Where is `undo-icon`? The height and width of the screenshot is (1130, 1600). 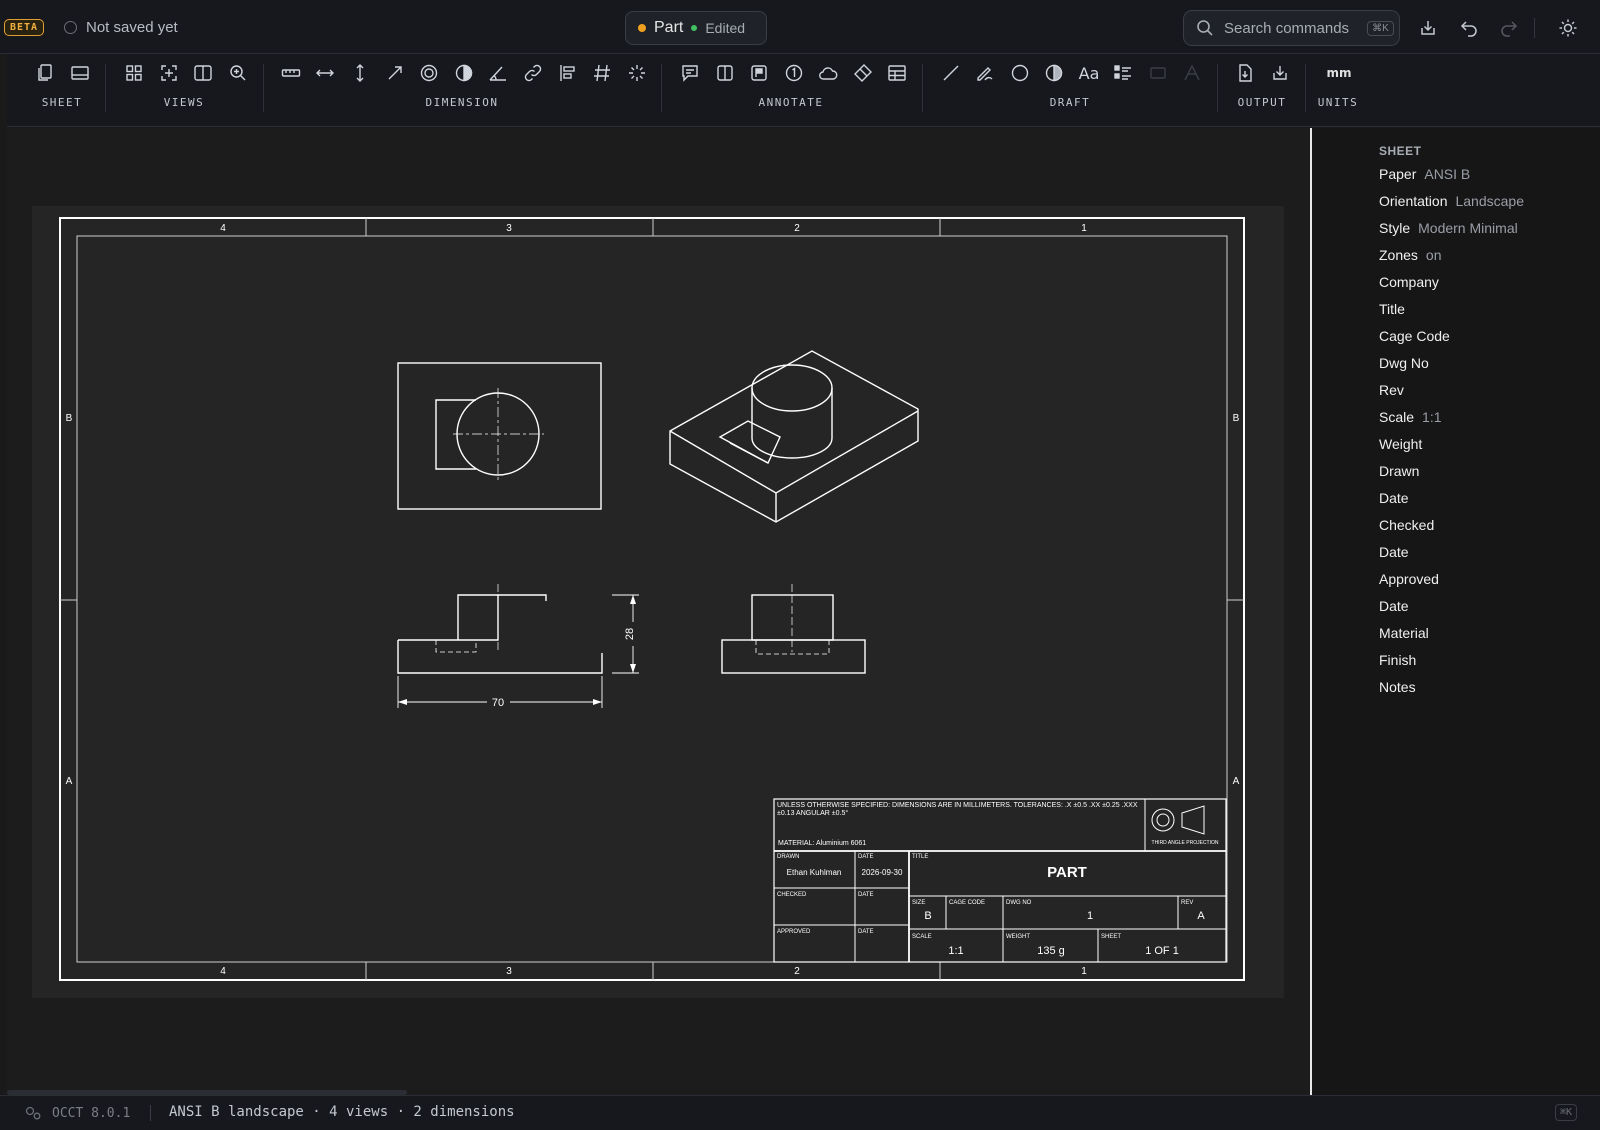 undo-icon is located at coordinates (1469, 28).